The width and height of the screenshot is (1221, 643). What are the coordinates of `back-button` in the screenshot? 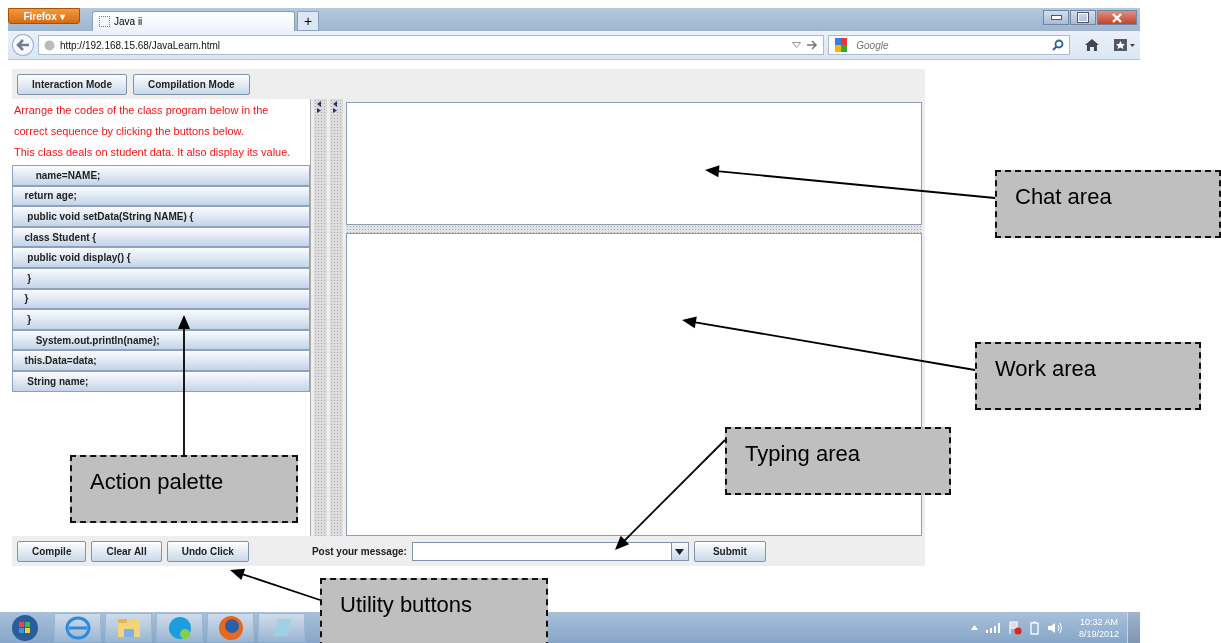 It's located at (23, 45).